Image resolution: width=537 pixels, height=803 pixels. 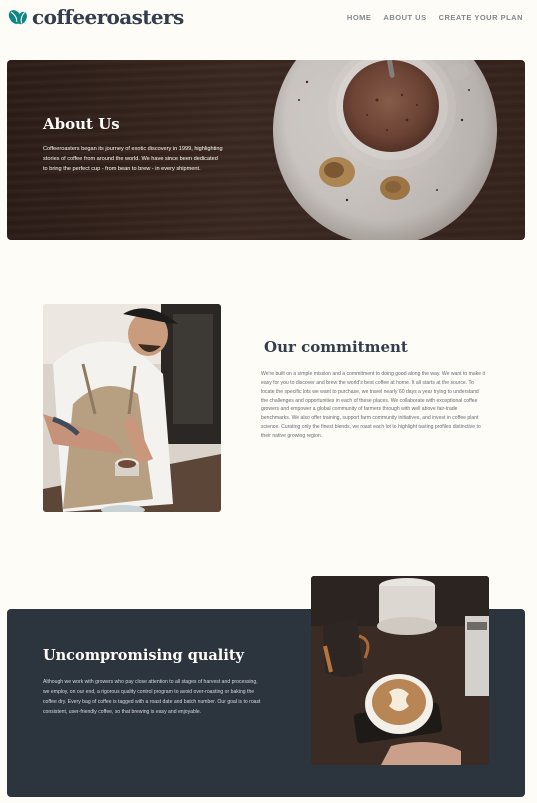 I want to click on logo: coffeeroasters, so click(x=96, y=17).